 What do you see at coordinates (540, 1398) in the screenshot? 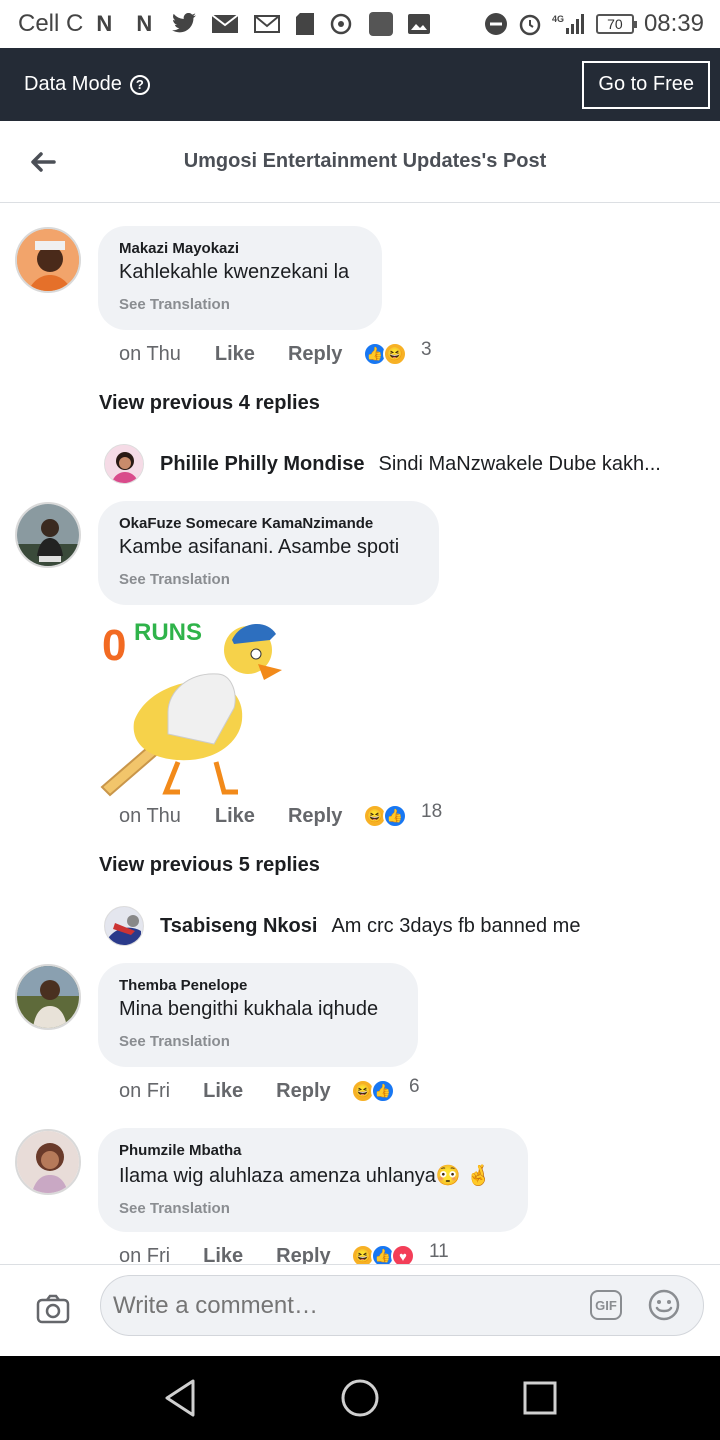
I see `nav-recents-icon` at bounding box center [540, 1398].